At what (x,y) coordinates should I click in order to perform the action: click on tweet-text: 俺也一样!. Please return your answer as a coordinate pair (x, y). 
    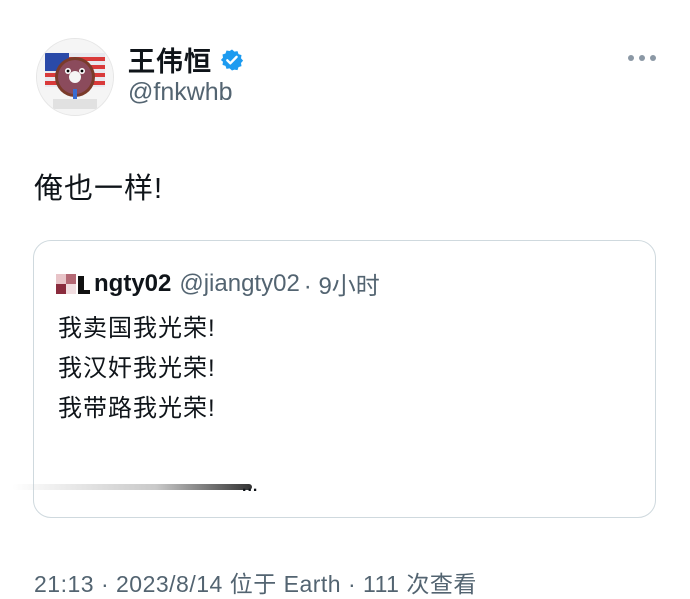
    Looking at the image, I should click on (99, 189).